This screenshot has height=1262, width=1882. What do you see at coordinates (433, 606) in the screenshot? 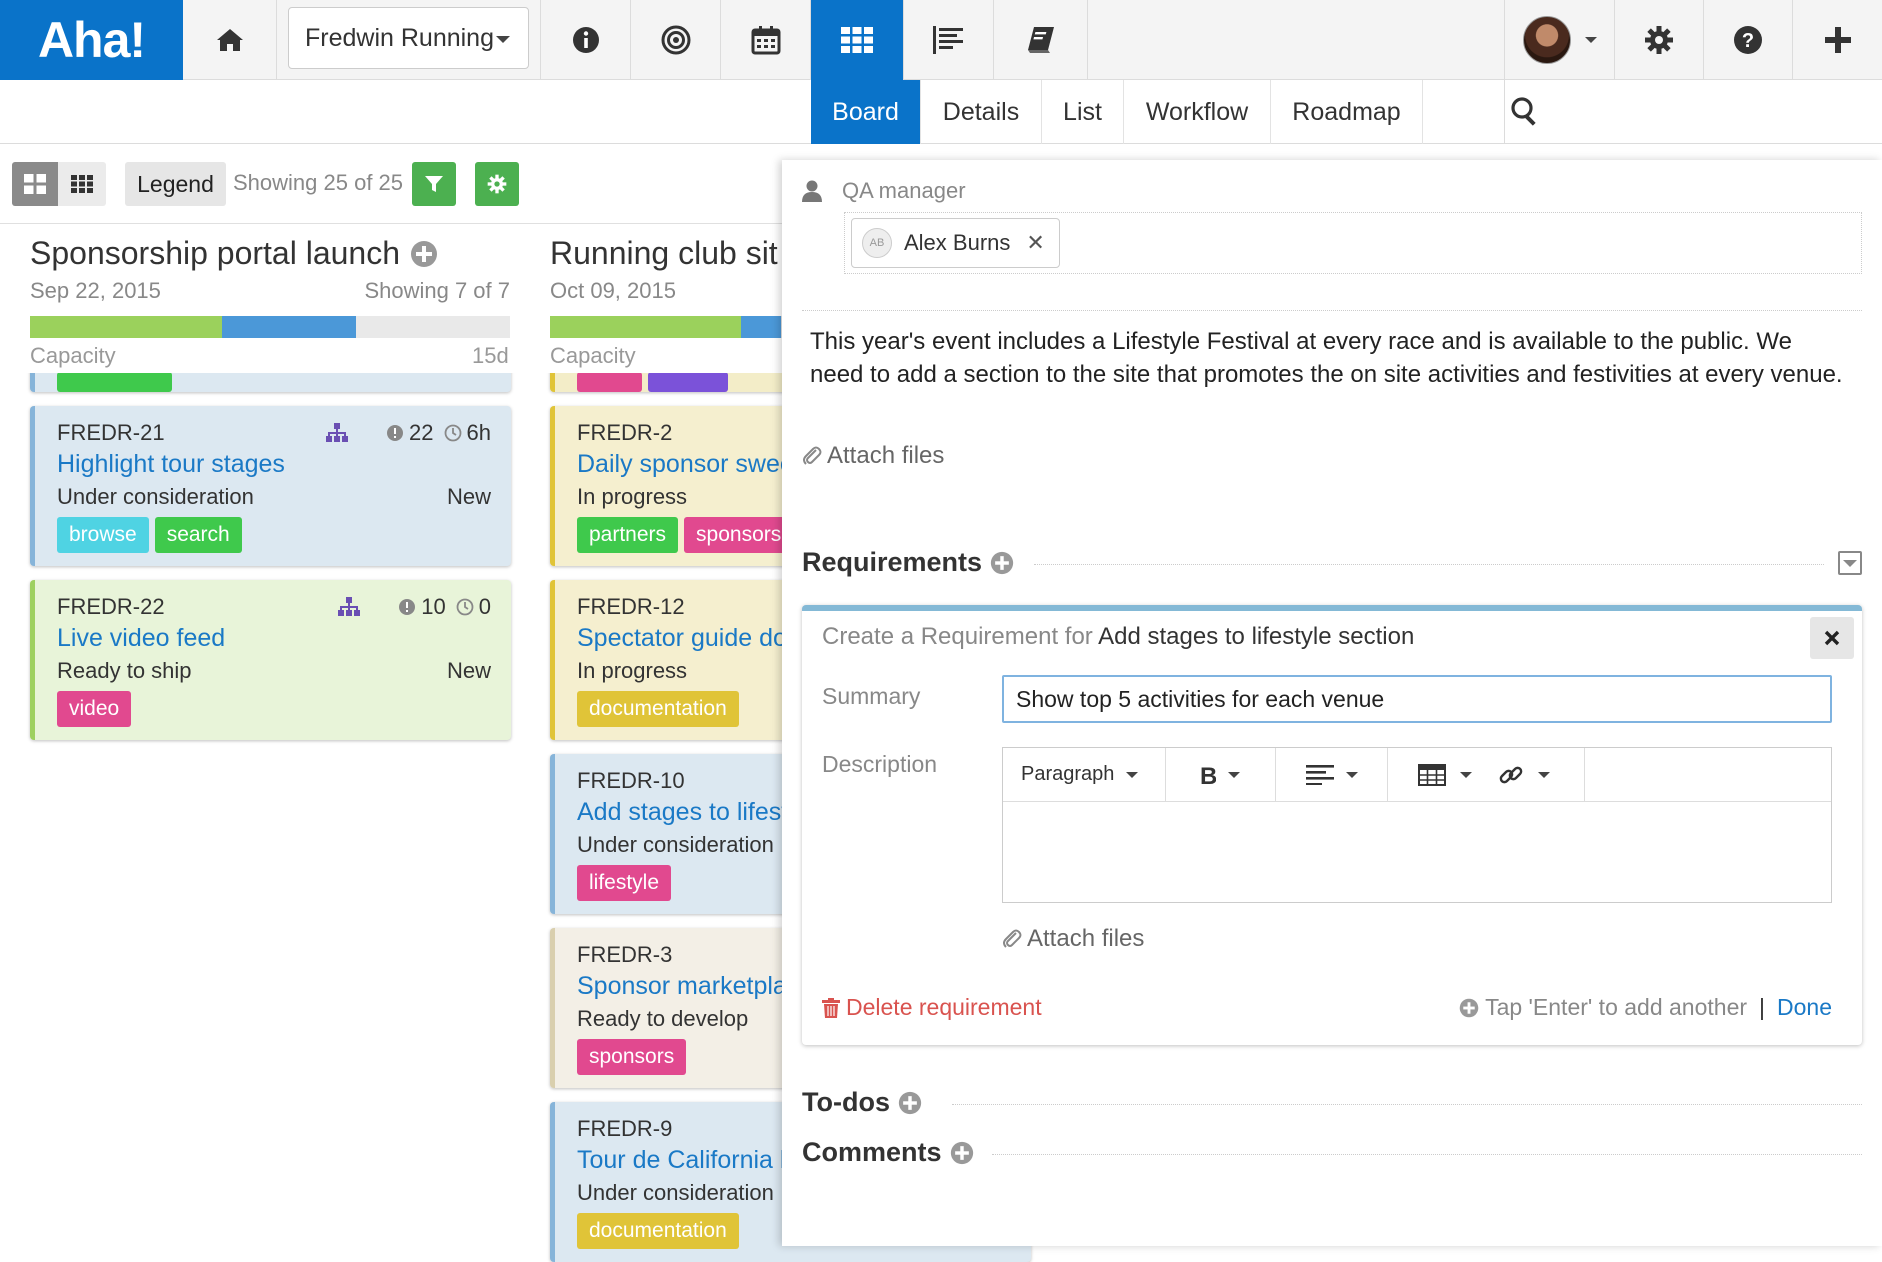
I see `card-score: 10` at bounding box center [433, 606].